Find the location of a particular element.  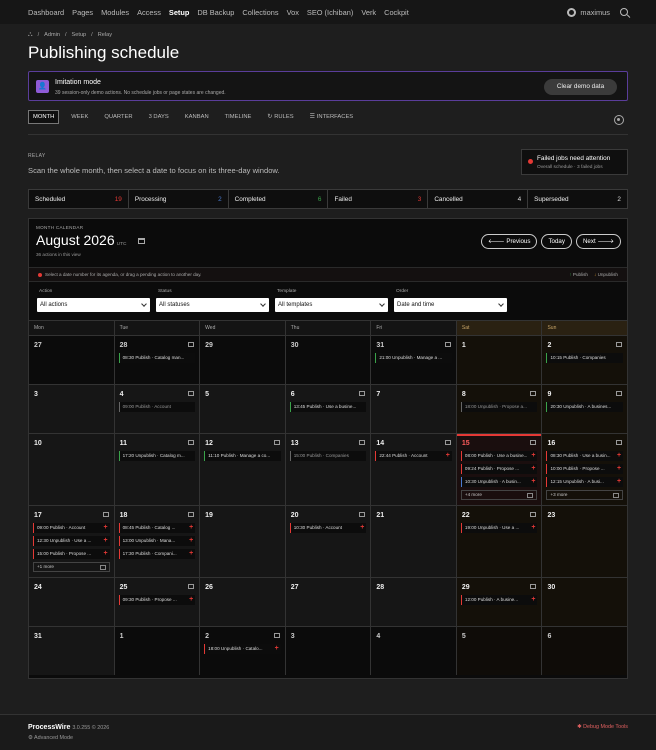

day-cell: 25 09:30 Publish · Propose ... + is located at coordinates (157, 602).